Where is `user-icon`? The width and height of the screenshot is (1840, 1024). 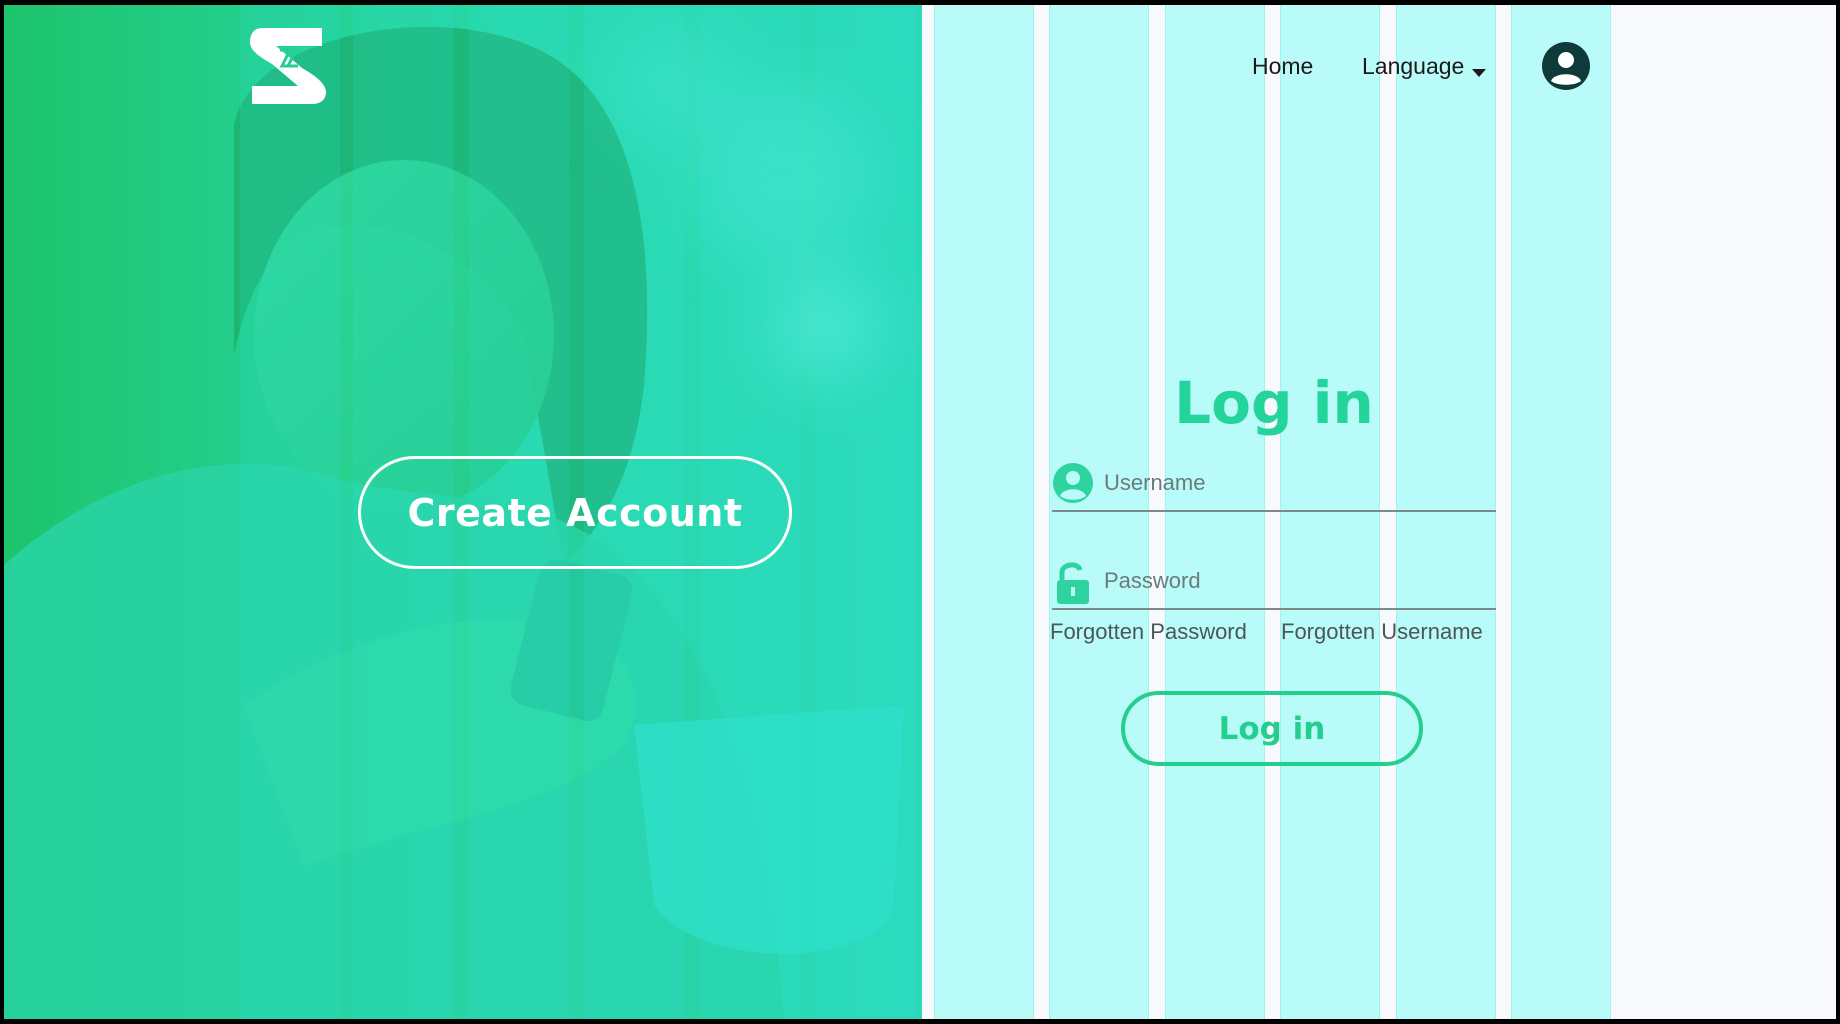 user-icon is located at coordinates (1073, 483).